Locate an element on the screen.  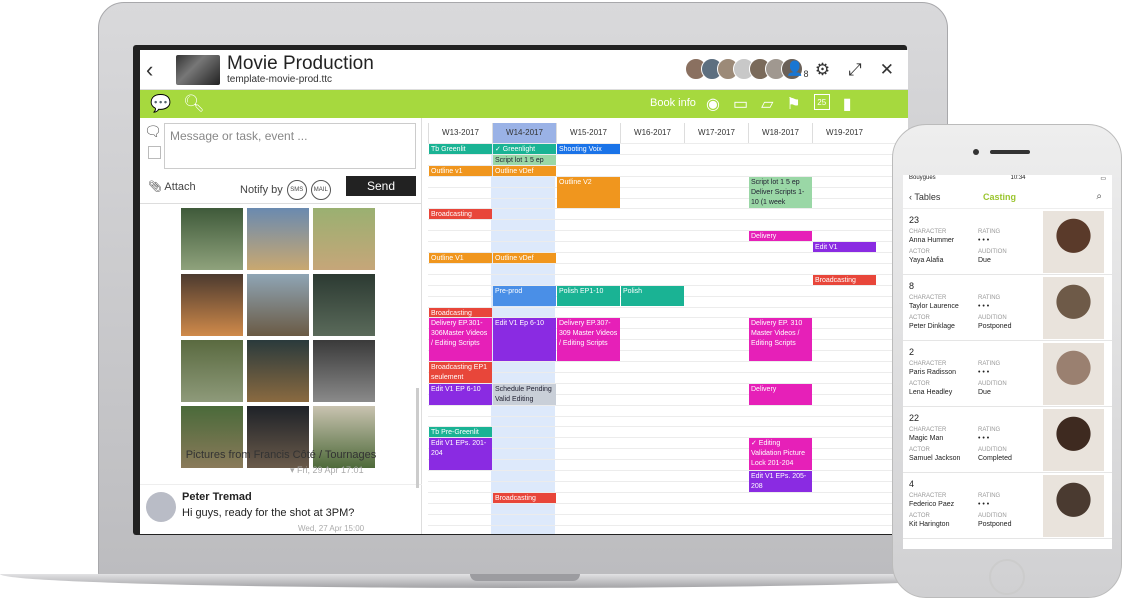
character-value: Federico Paez is located at coordinates (932, 504).